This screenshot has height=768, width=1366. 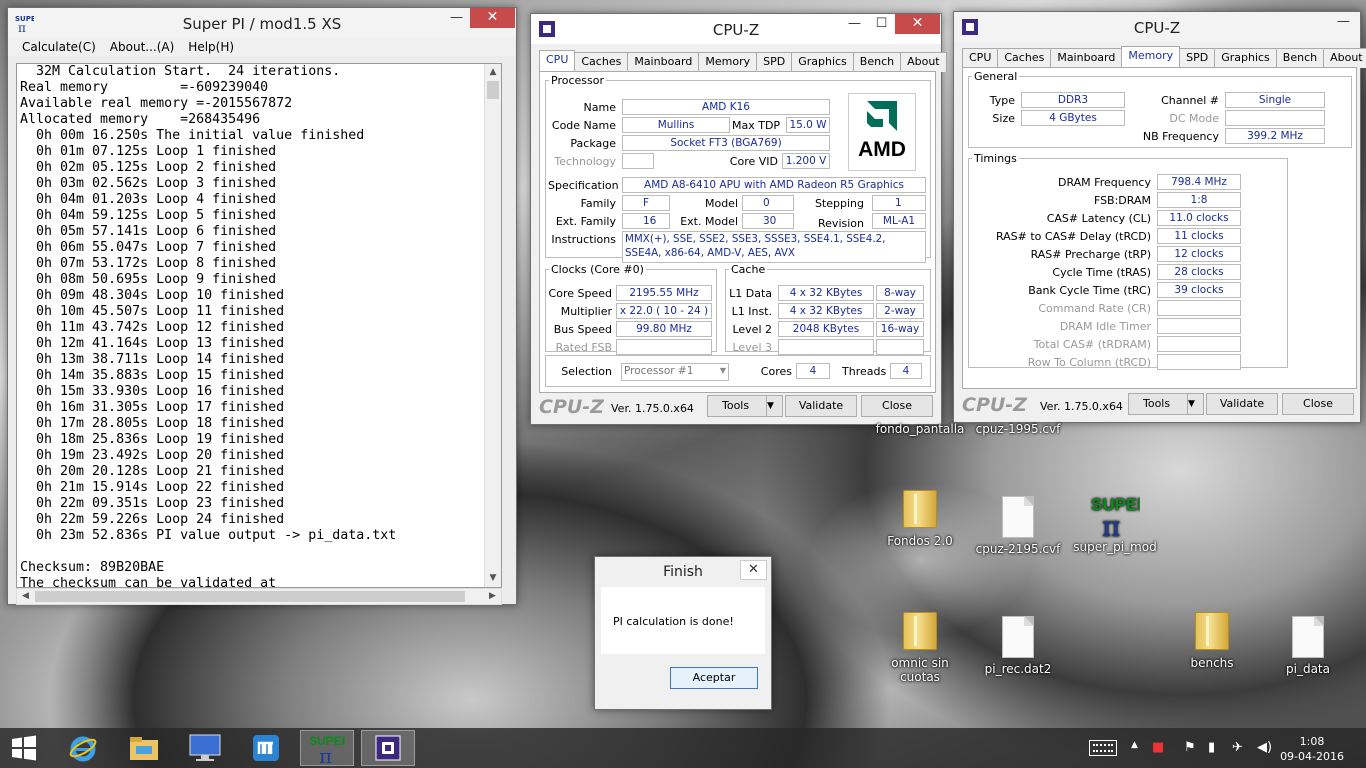 What do you see at coordinates (262, 23) in the screenshot?
I see `superpi-titlebar: SUPER π Super PI / mod1.5 XS — ✕` at bounding box center [262, 23].